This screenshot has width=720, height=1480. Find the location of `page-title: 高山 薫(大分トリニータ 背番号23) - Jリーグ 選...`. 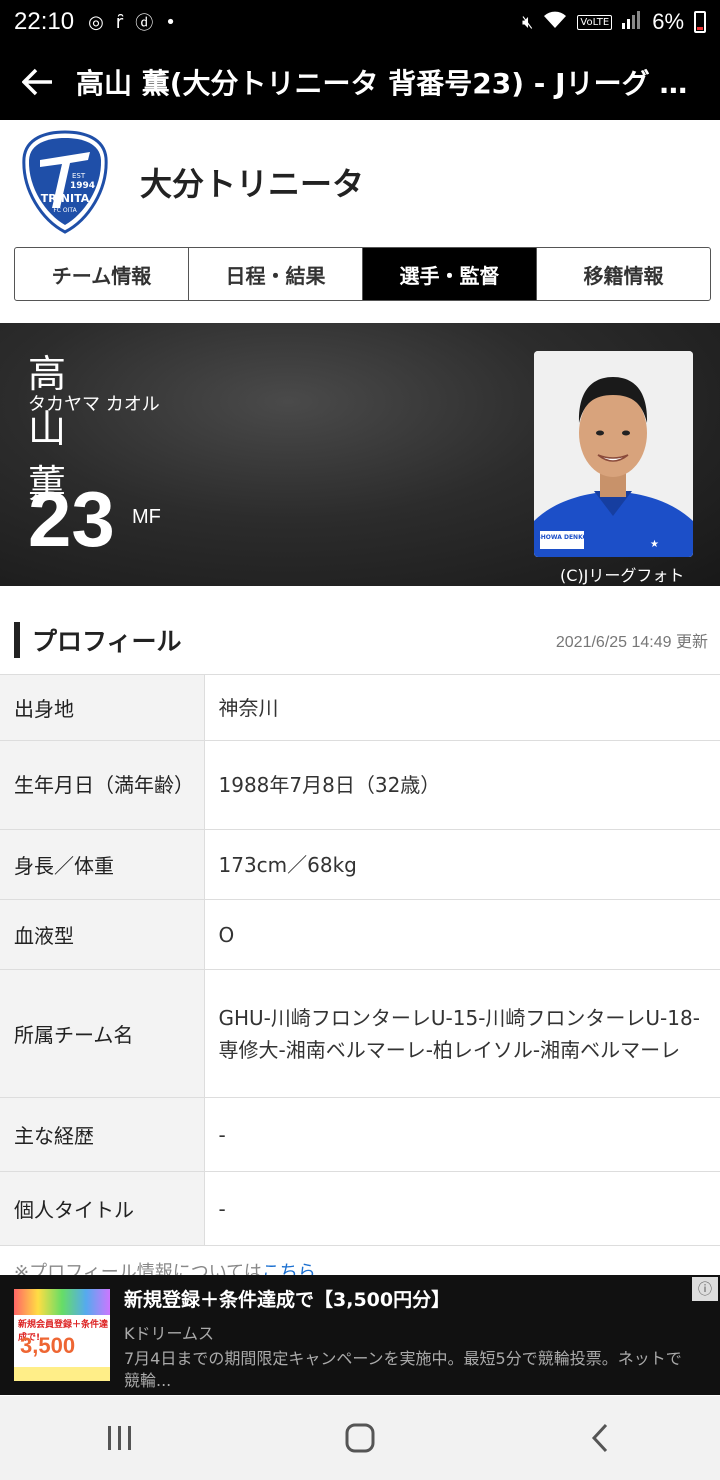

page-title: 高山 薫(大分トリニータ 背番号23) - Jリーグ 選... is located at coordinates (391, 83).